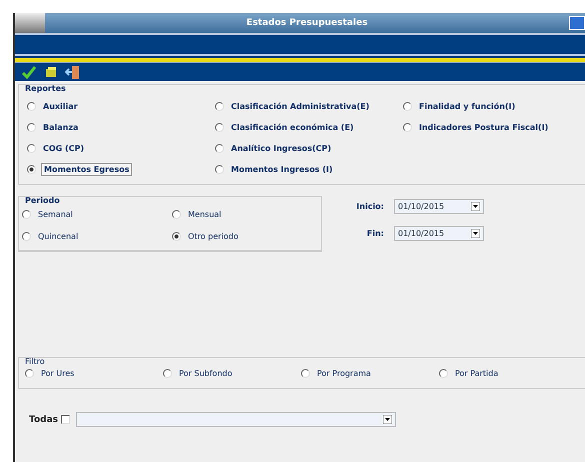 This screenshot has width=585, height=462. Describe the element at coordinates (60, 106) in the screenshot. I see `radio-label: Auxiliar` at that location.